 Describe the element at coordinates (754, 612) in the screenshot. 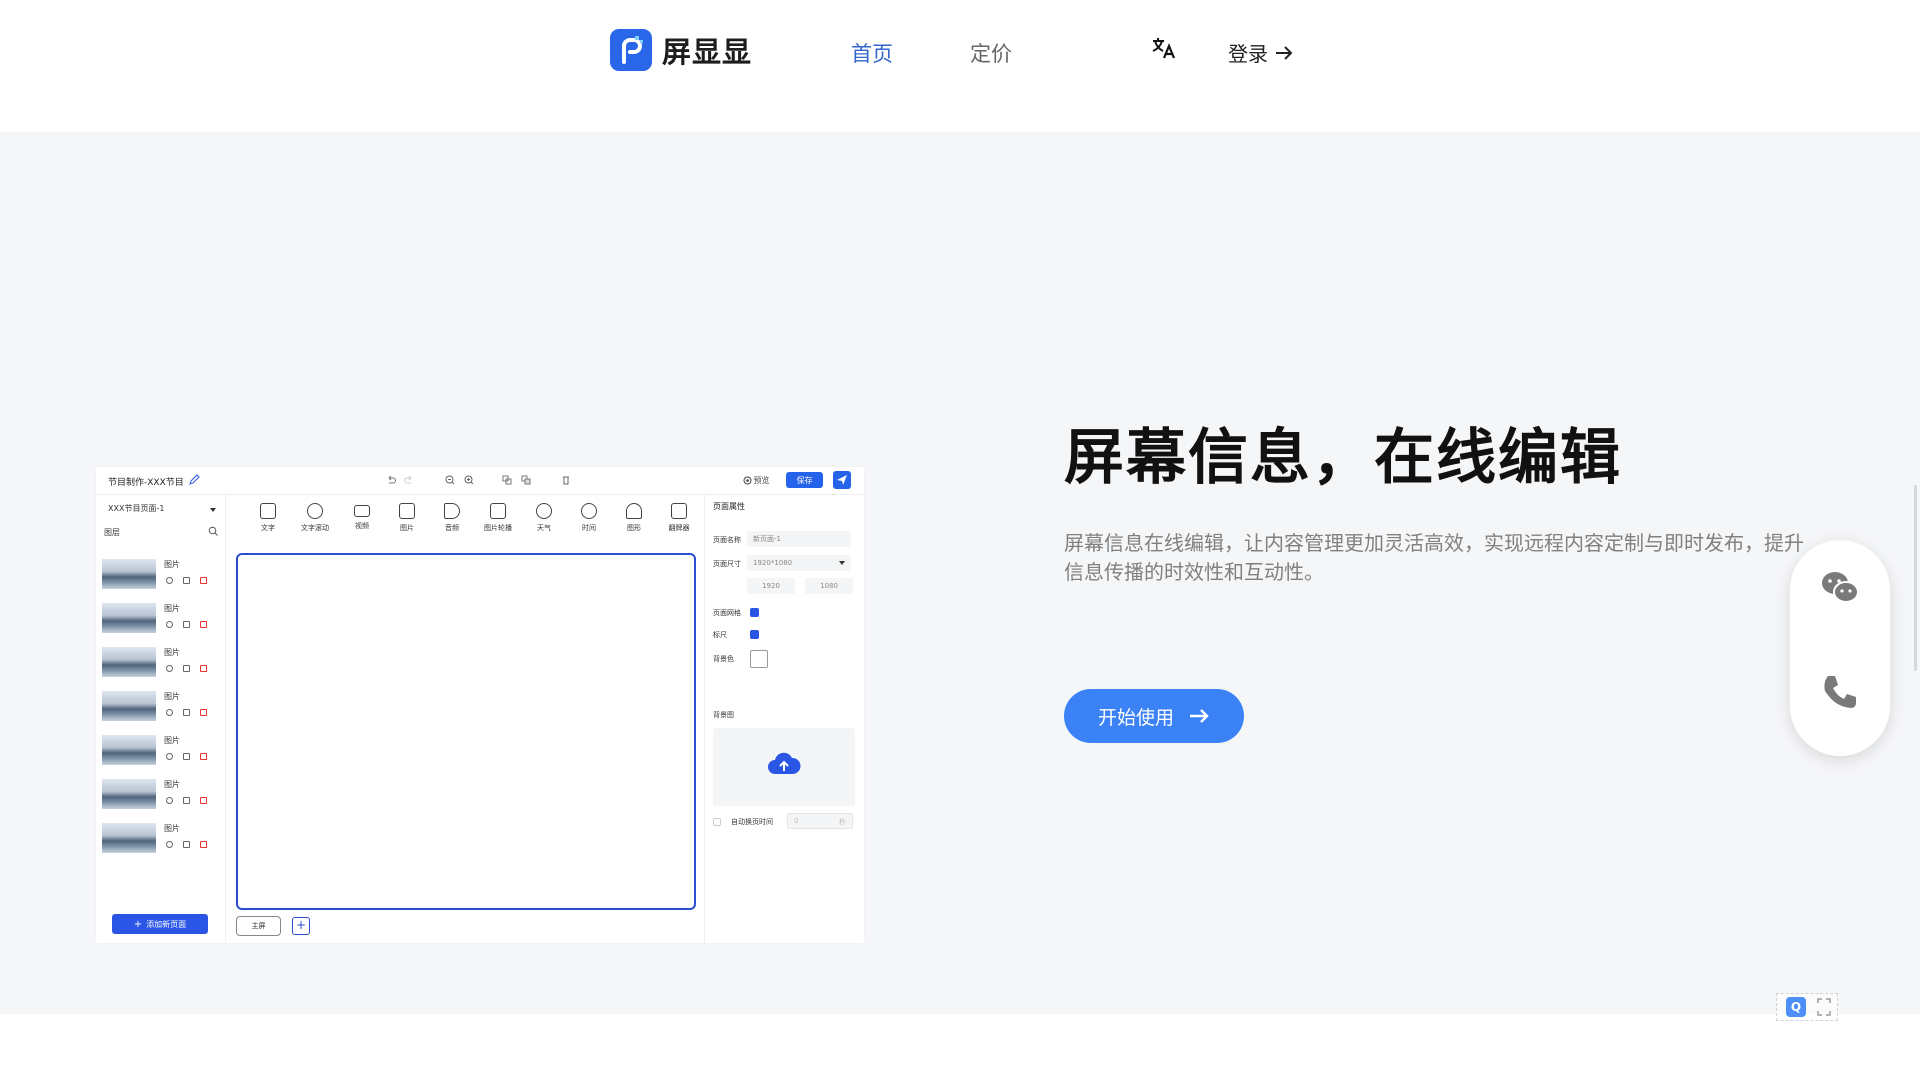

I see `grid-checkbox` at that location.